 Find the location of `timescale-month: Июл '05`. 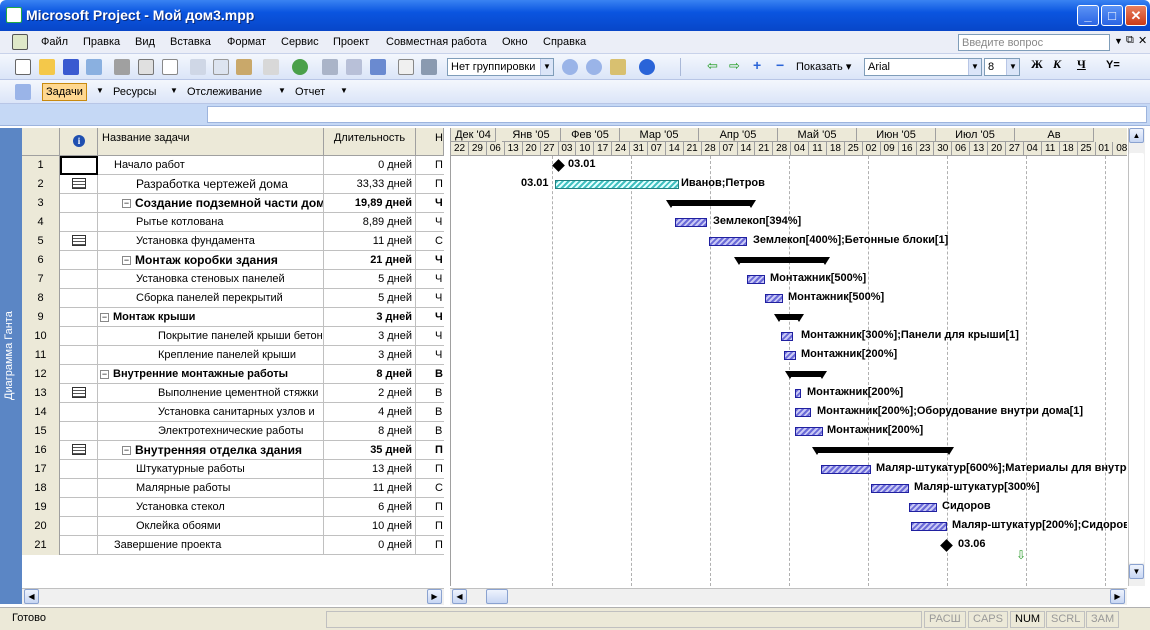

timescale-month: Июл '05 is located at coordinates (975, 135).